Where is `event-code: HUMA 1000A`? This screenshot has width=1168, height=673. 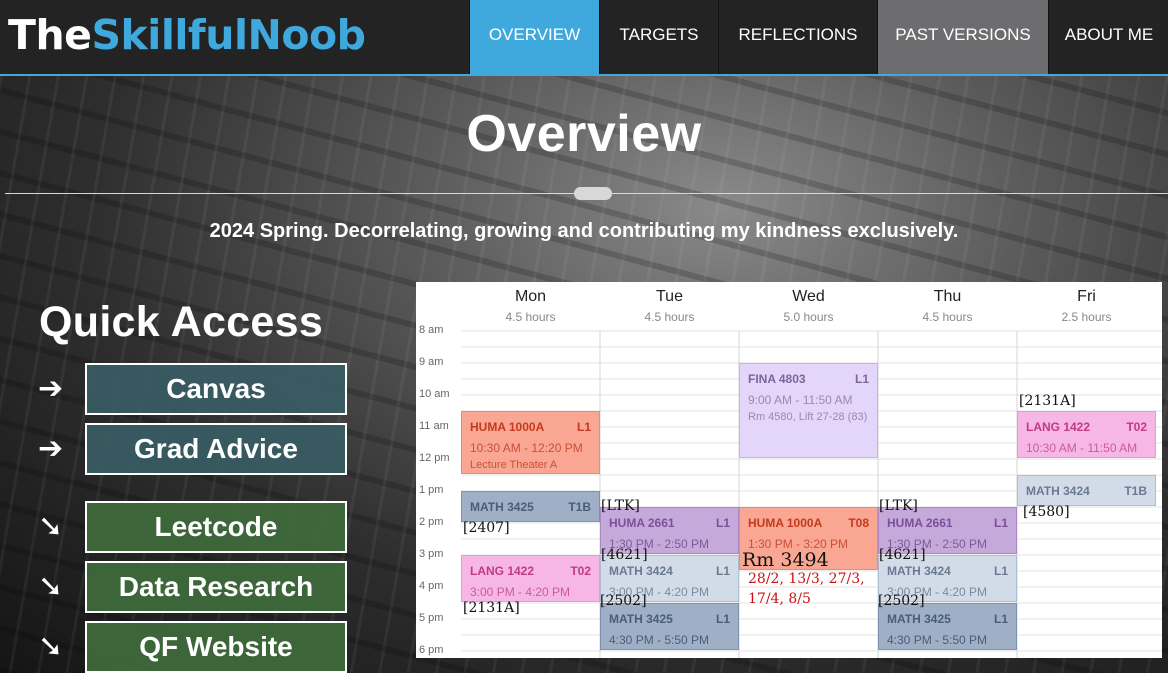
event-code: HUMA 1000A is located at coordinates (507, 427).